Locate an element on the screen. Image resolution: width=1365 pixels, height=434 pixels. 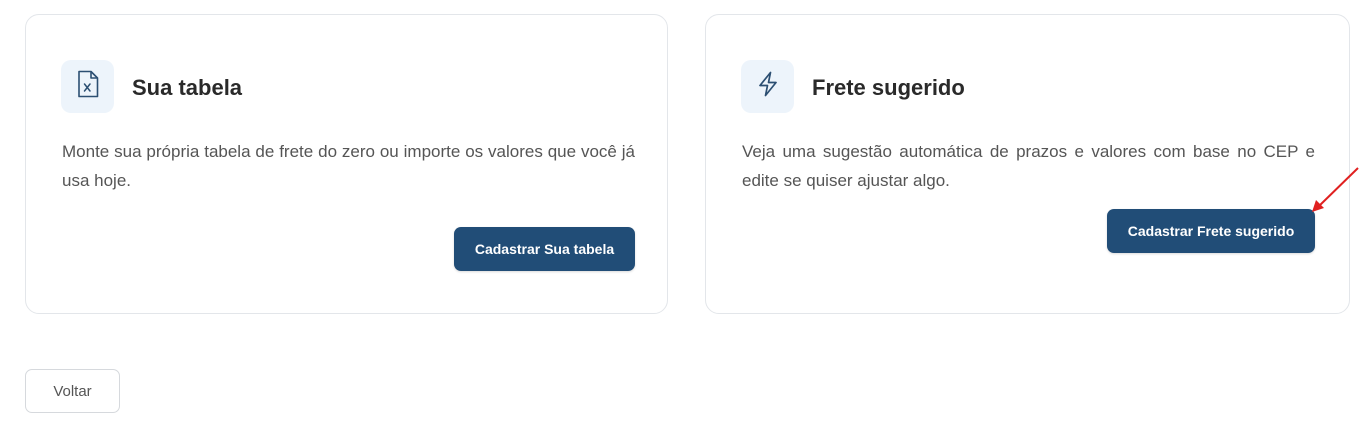
lightning-bolt-icon is located at coordinates (768, 86).